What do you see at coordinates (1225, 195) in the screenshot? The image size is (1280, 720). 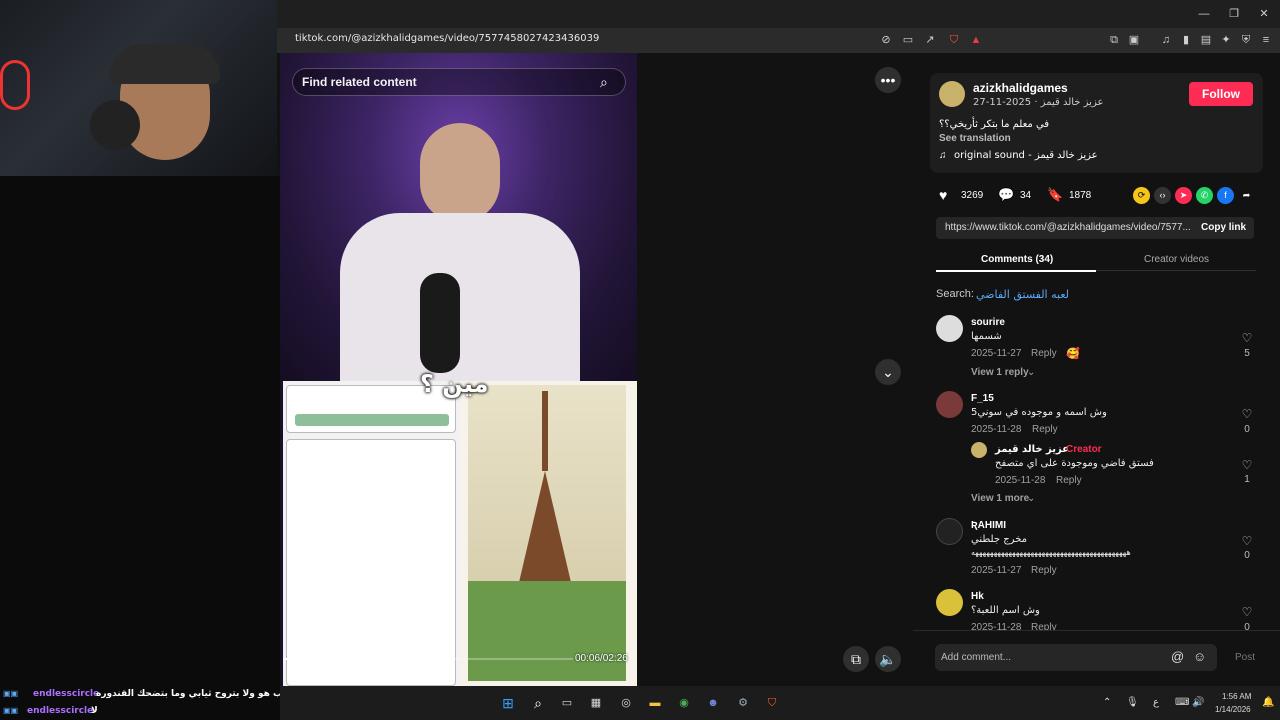 I see `facebook-icon: f` at bounding box center [1225, 195].